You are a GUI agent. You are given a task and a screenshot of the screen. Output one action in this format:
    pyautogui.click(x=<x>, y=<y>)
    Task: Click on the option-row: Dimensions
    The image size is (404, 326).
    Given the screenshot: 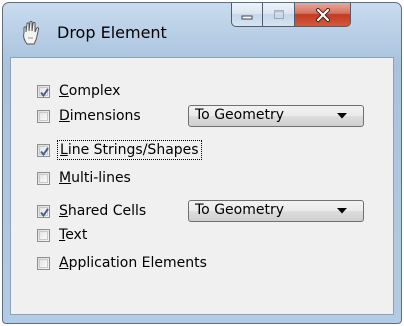 What is the action you would take?
    pyautogui.click(x=89, y=116)
    